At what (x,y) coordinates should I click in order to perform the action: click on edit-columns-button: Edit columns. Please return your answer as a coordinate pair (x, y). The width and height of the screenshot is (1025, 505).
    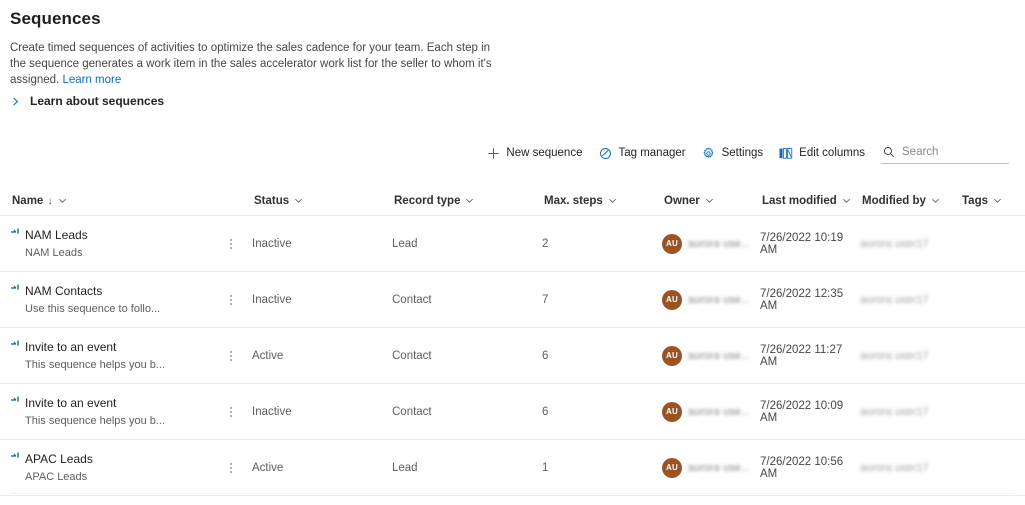
    Looking at the image, I should click on (822, 153).